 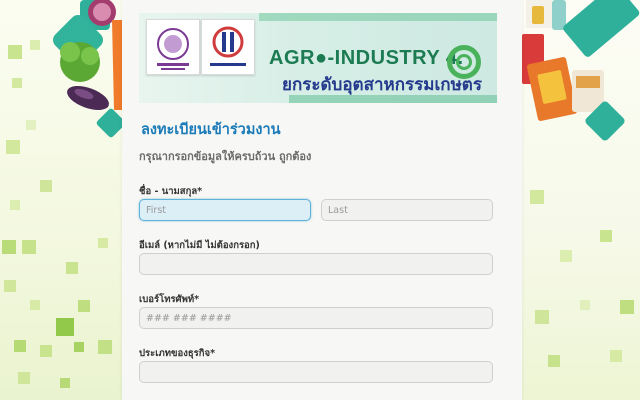 I want to click on ministry-seal-logo, so click(x=173, y=47).